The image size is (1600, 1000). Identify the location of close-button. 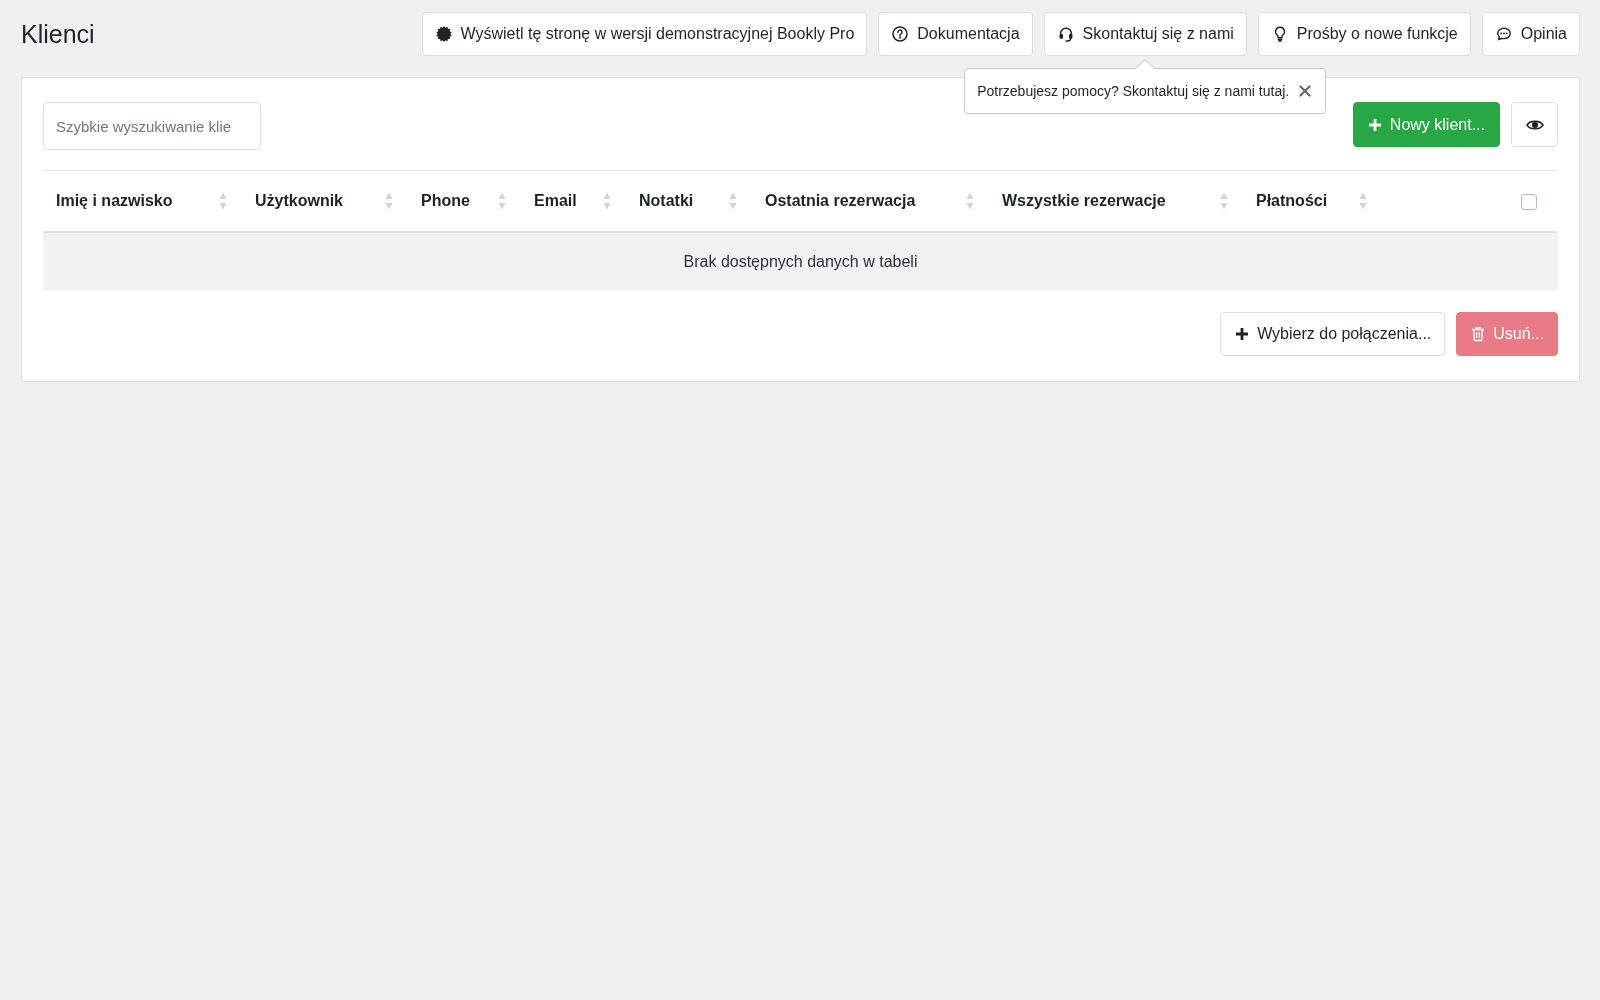
(1305, 91).